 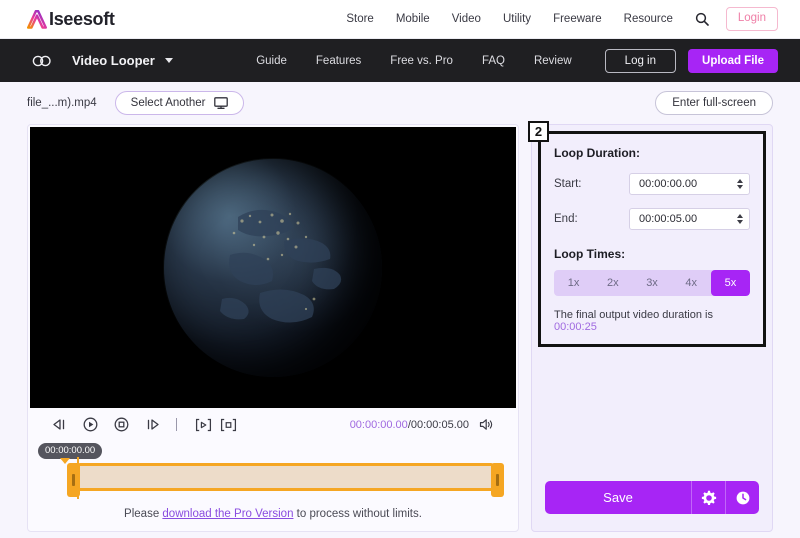 I want to click on start-label: Start:, so click(x=568, y=184).